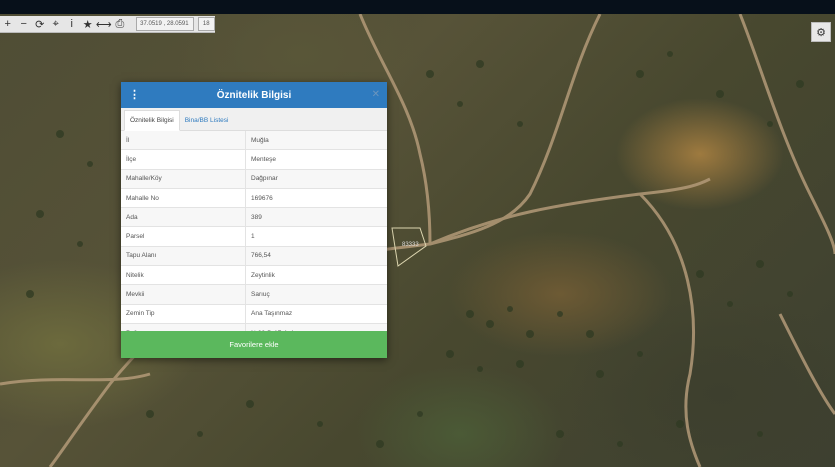  Describe the element at coordinates (183, 159) in the screenshot. I see `attribute-key: İlçe` at that location.